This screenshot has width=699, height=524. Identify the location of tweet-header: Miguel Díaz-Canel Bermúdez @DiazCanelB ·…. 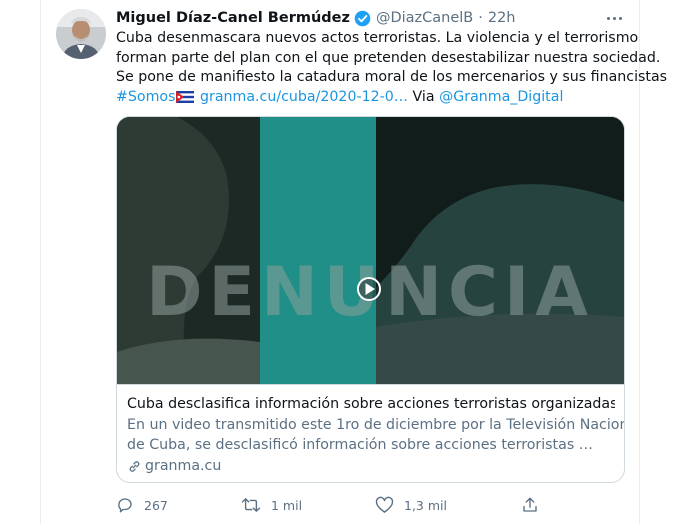
(315, 18).